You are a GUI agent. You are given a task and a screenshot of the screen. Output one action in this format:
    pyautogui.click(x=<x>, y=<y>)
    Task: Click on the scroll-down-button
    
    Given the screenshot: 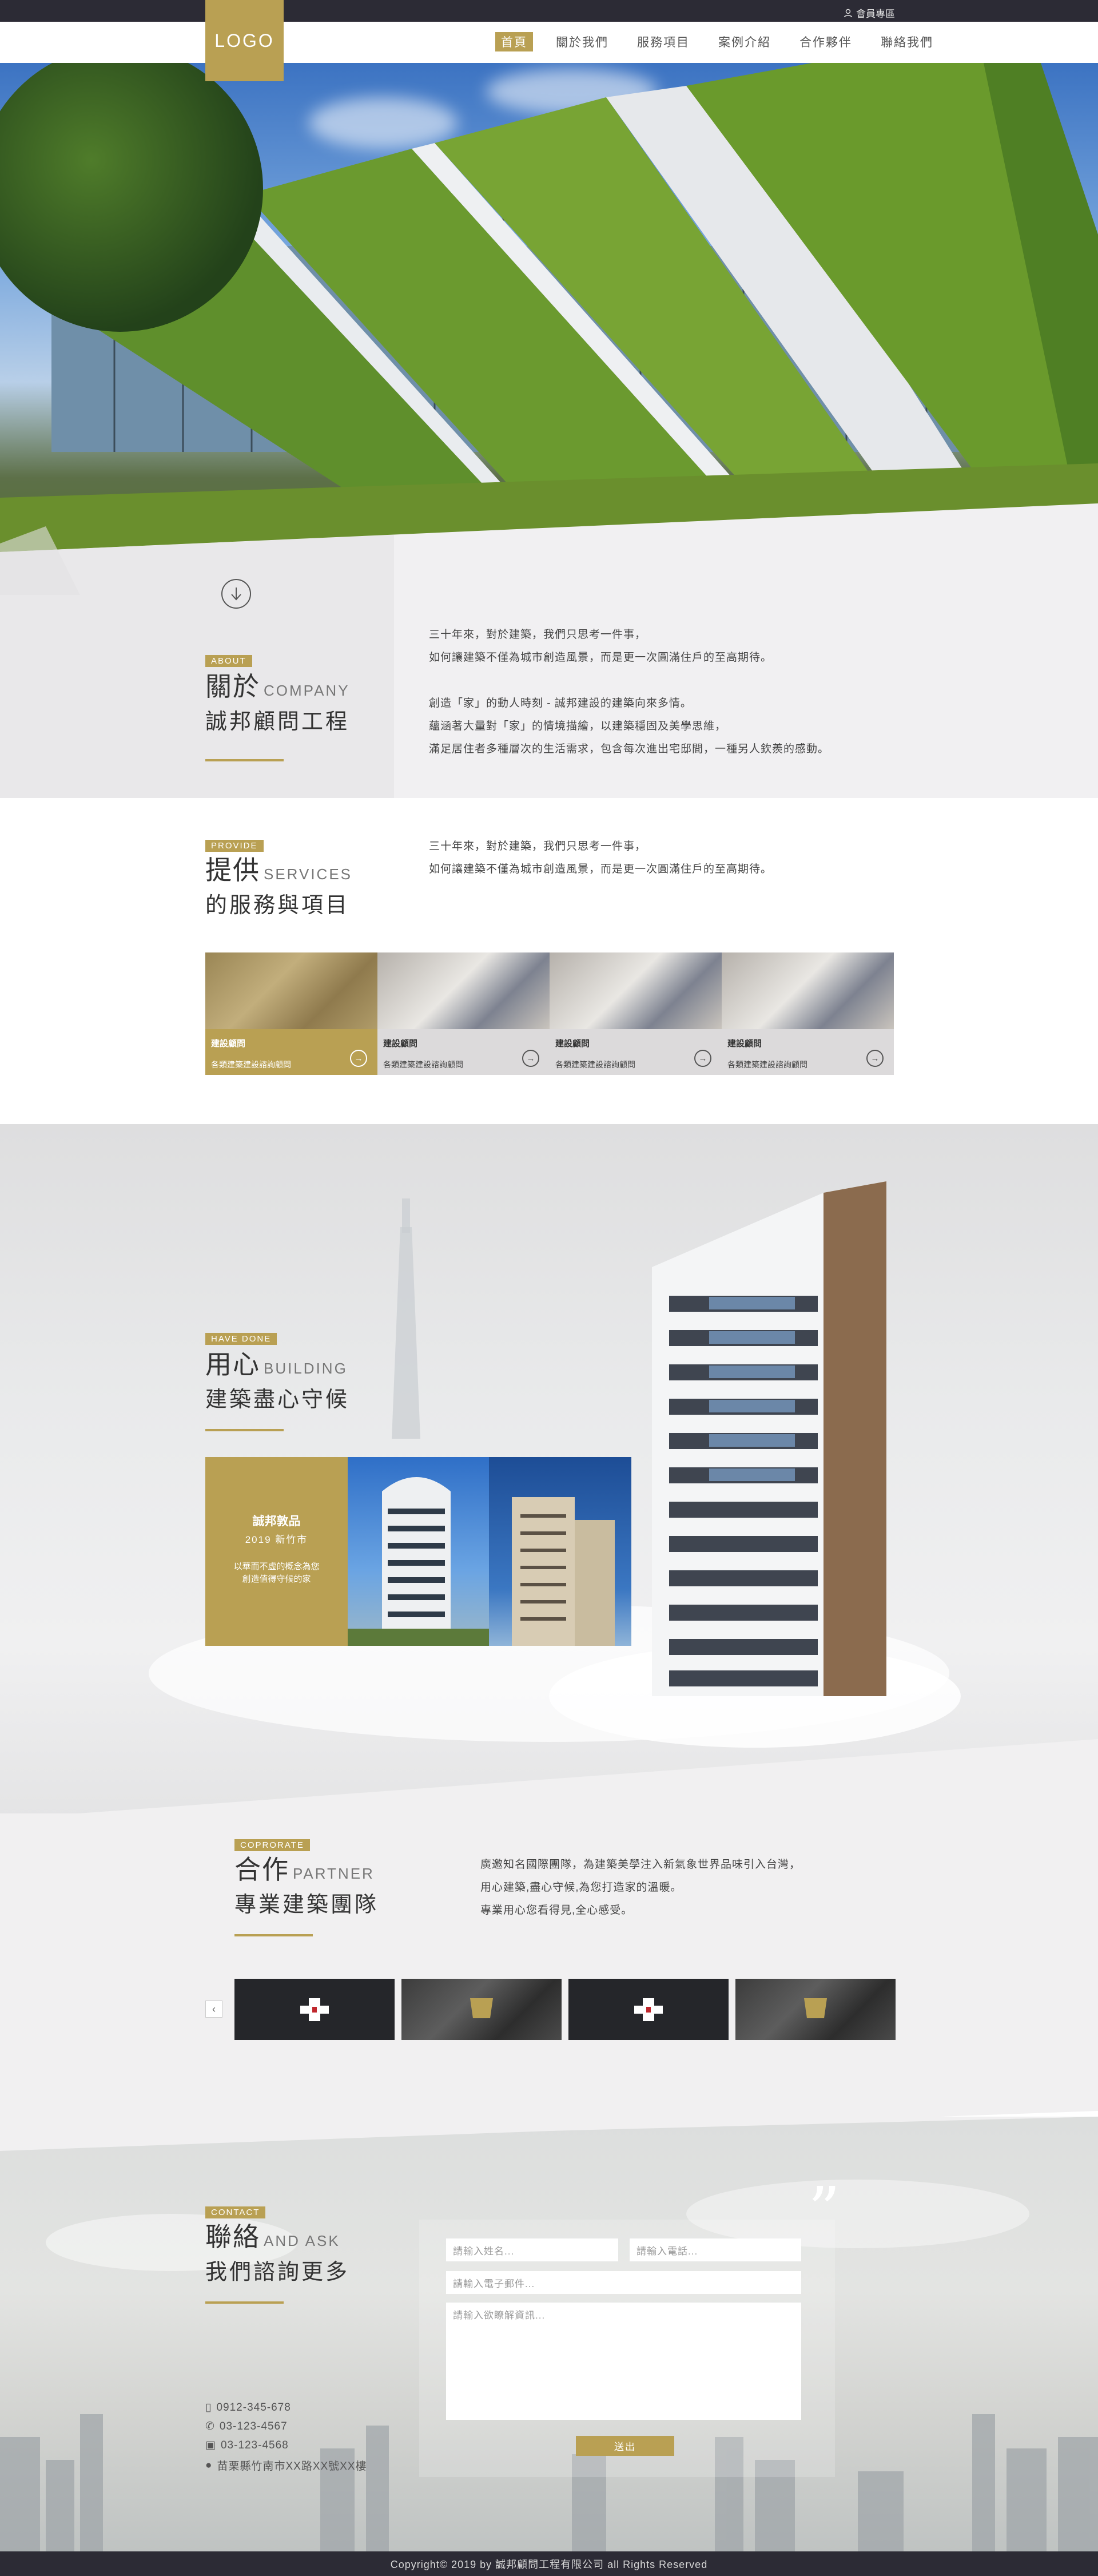 What is the action you would take?
    pyautogui.click(x=236, y=594)
    